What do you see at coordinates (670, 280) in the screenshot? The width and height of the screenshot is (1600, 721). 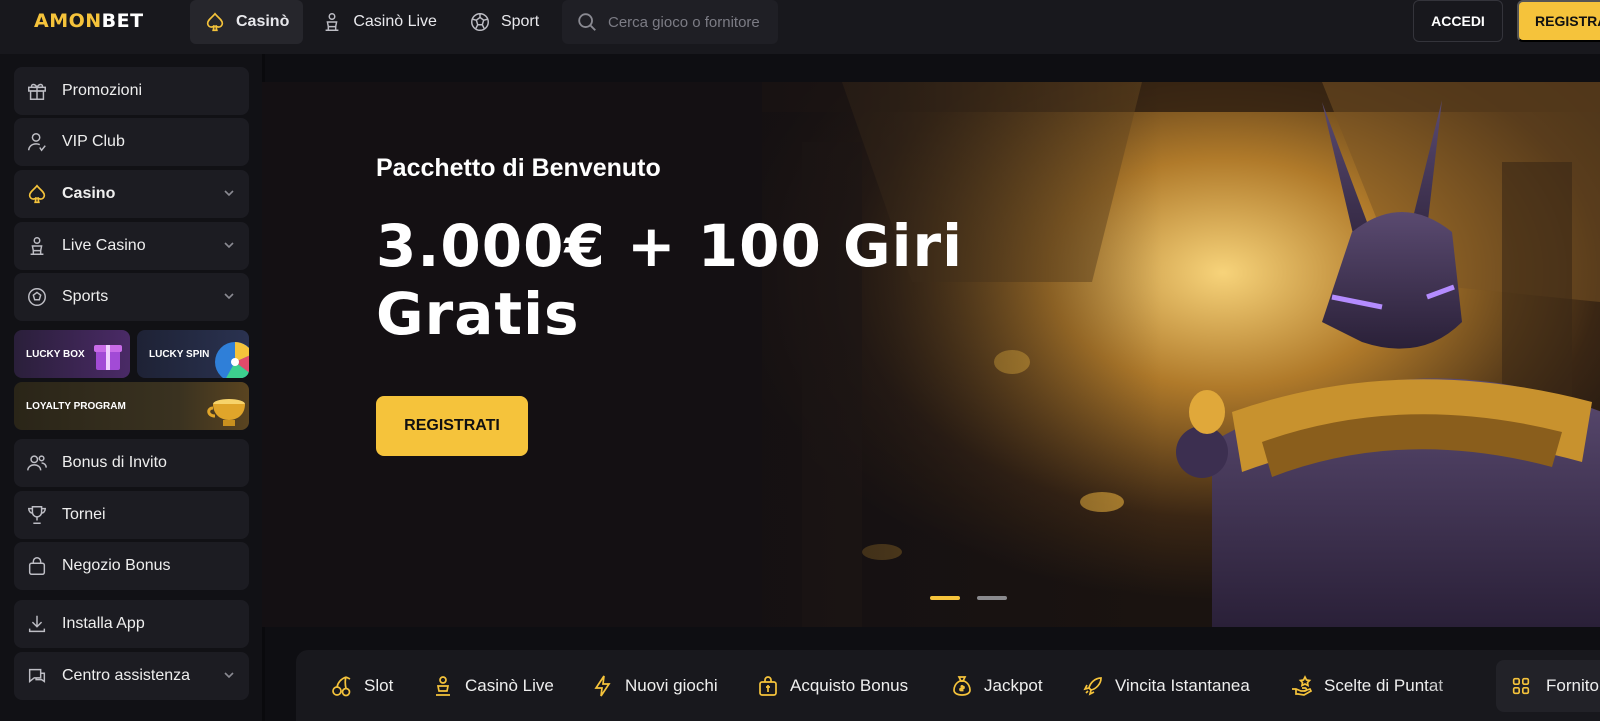 I see `hero-title: 3.000€ + 100 Giri Gratis` at bounding box center [670, 280].